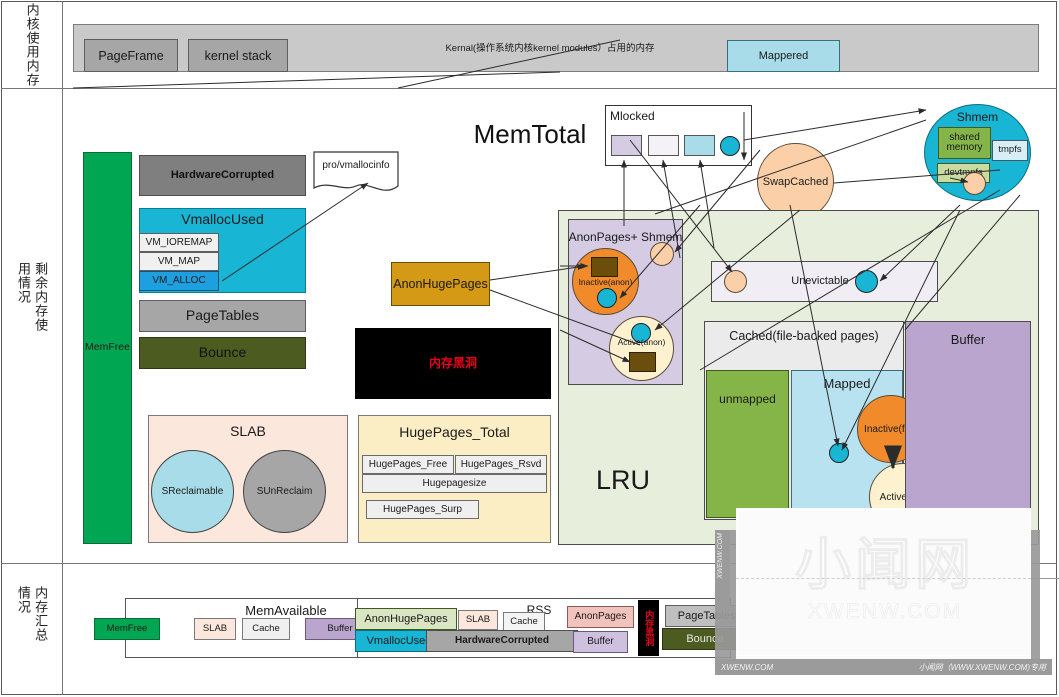  I want to click on hugepages-surp-box: HugePages_Surp, so click(422, 509).